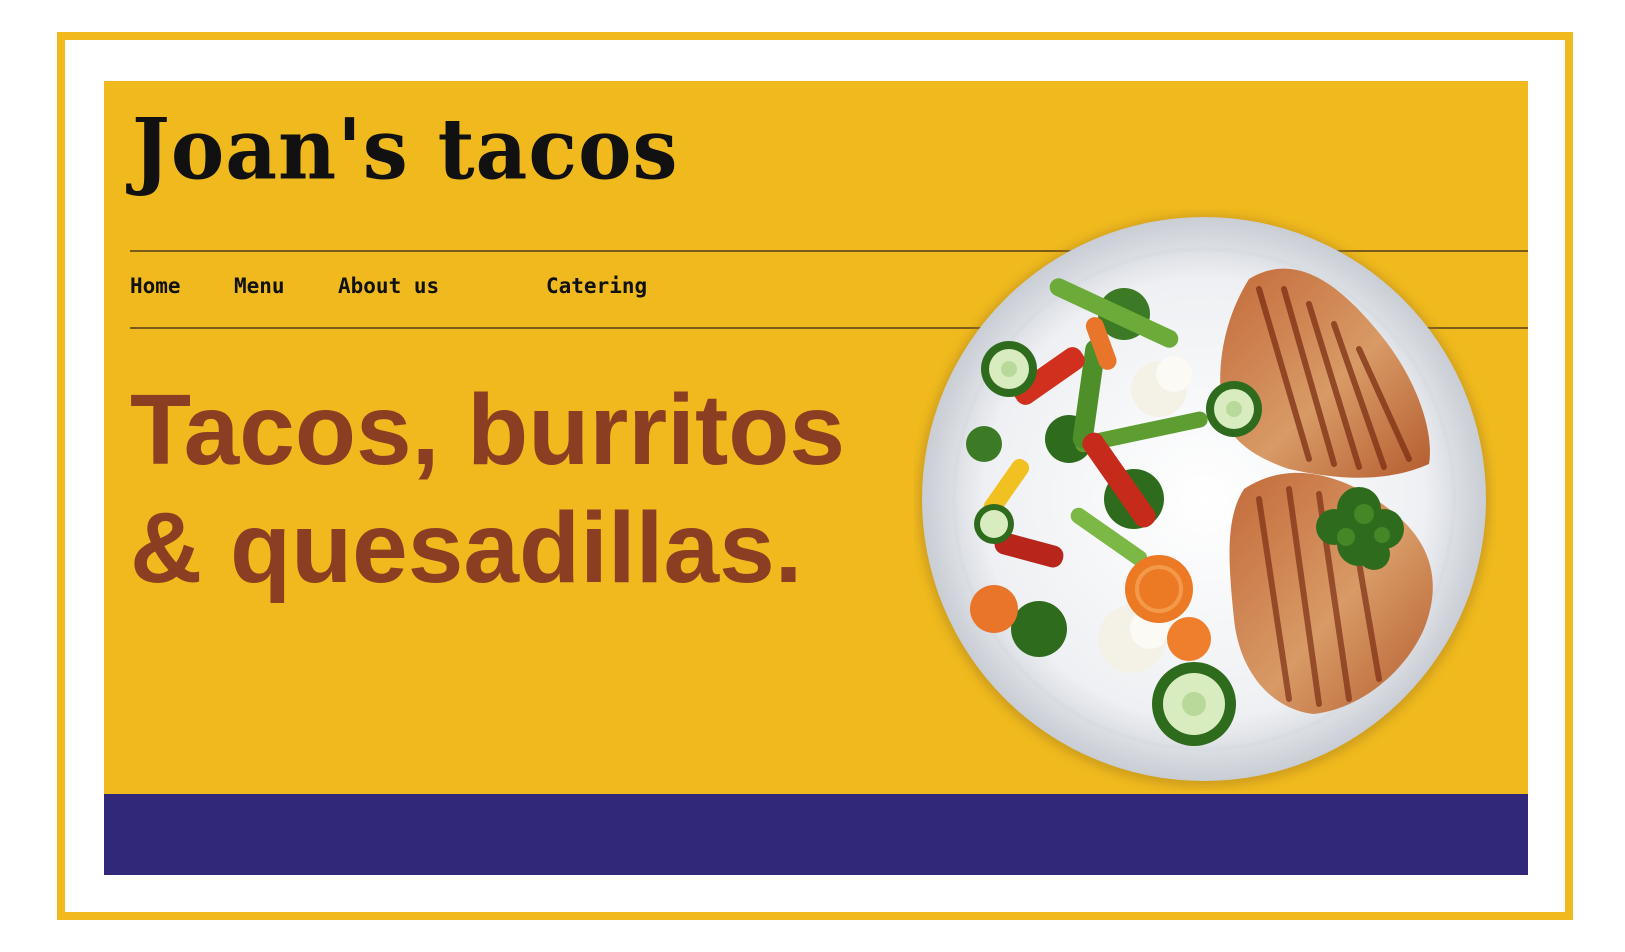 This screenshot has height=952, width=1625. What do you see at coordinates (259, 286) in the screenshot?
I see `nav-menu-link: Menu` at bounding box center [259, 286].